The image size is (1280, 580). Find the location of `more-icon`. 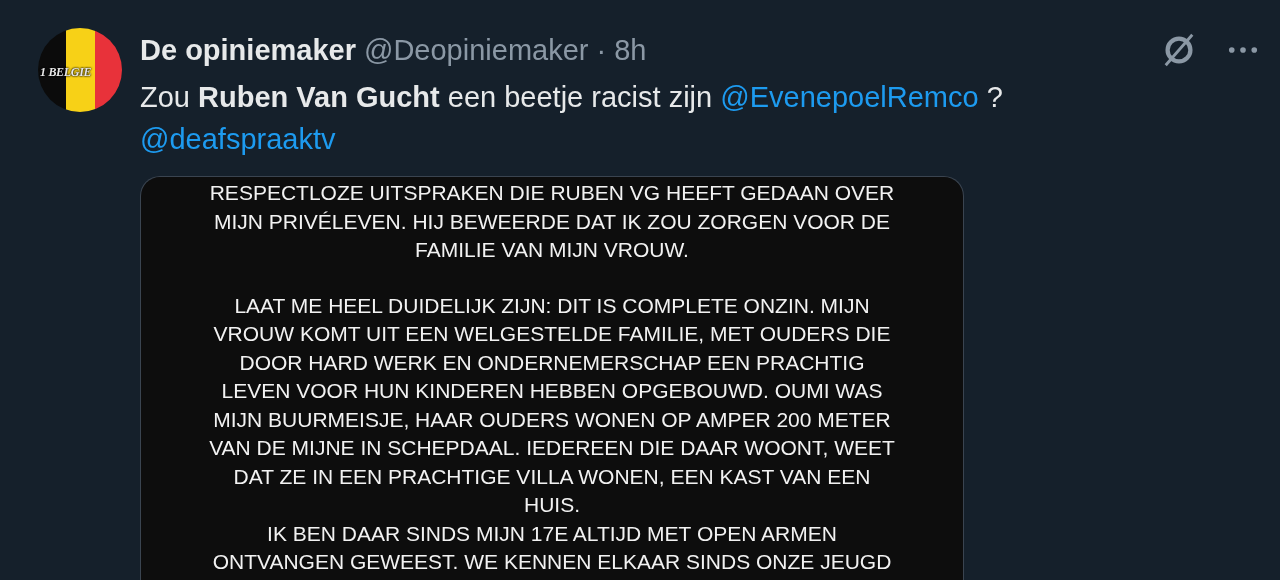

more-icon is located at coordinates (1243, 50).